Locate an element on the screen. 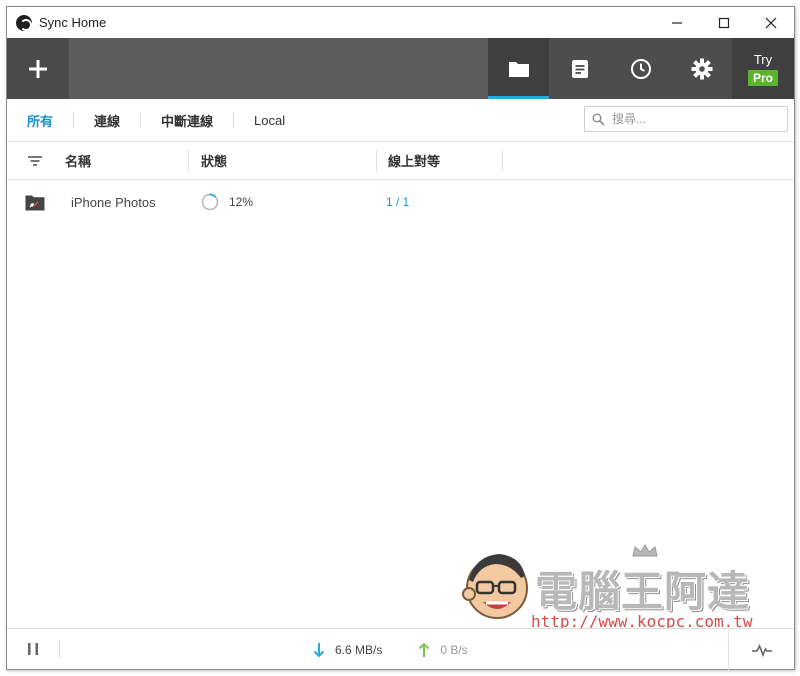  gear-icon is located at coordinates (701, 68).